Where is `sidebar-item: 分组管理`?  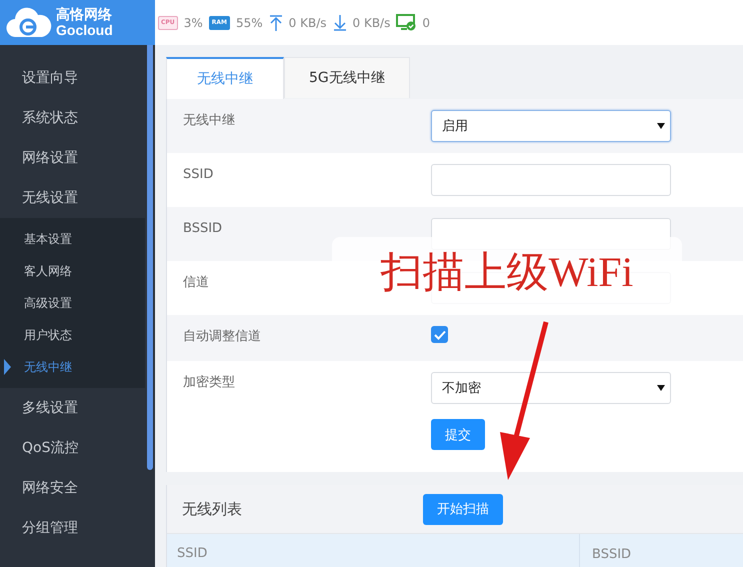 sidebar-item: 分组管理 is located at coordinates (72, 528).